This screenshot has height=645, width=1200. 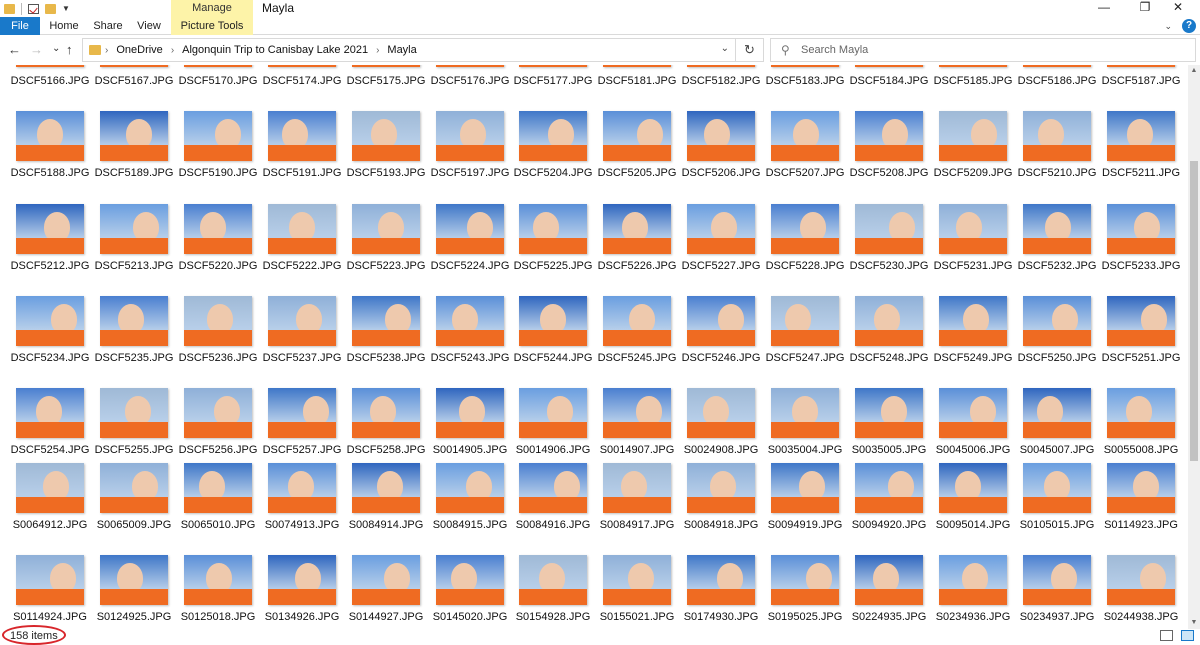 I want to click on file-name: S0114924.JPG, so click(x=50, y=617).